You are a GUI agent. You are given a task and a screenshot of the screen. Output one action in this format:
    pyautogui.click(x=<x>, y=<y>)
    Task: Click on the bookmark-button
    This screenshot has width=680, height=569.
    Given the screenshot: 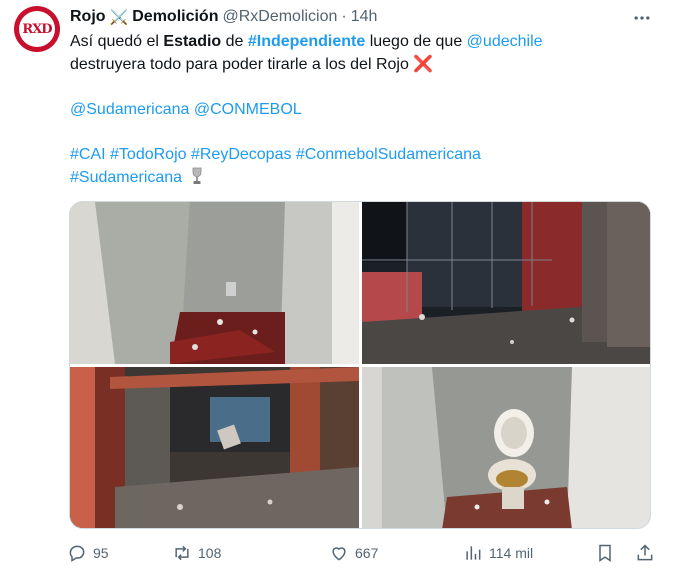 What is the action you would take?
    pyautogui.click(x=605, y=553)
    